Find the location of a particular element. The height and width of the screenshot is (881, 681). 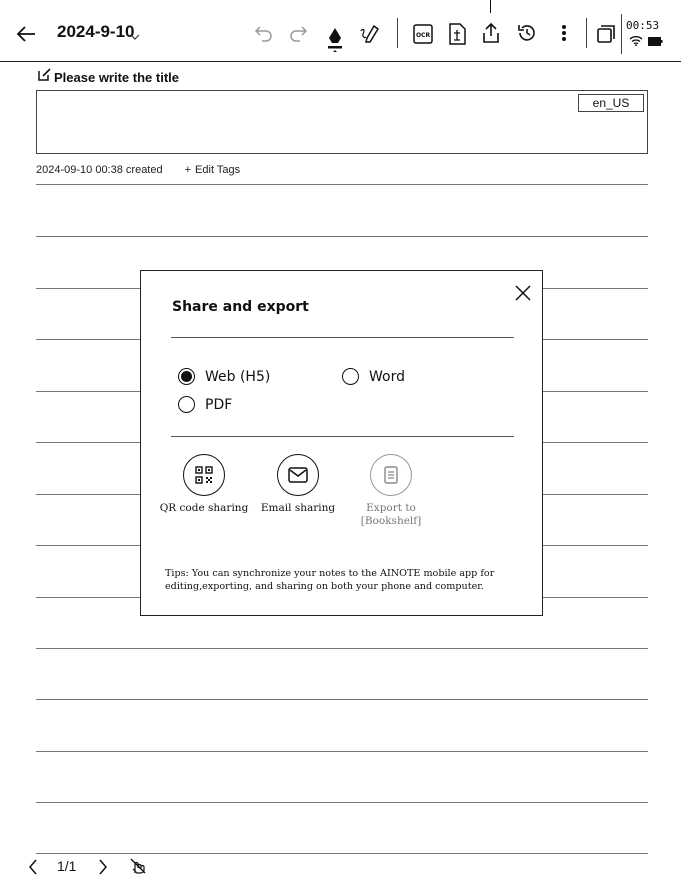

format-radio-web-h5: Web (H5) is located at coordinates (224, 376).